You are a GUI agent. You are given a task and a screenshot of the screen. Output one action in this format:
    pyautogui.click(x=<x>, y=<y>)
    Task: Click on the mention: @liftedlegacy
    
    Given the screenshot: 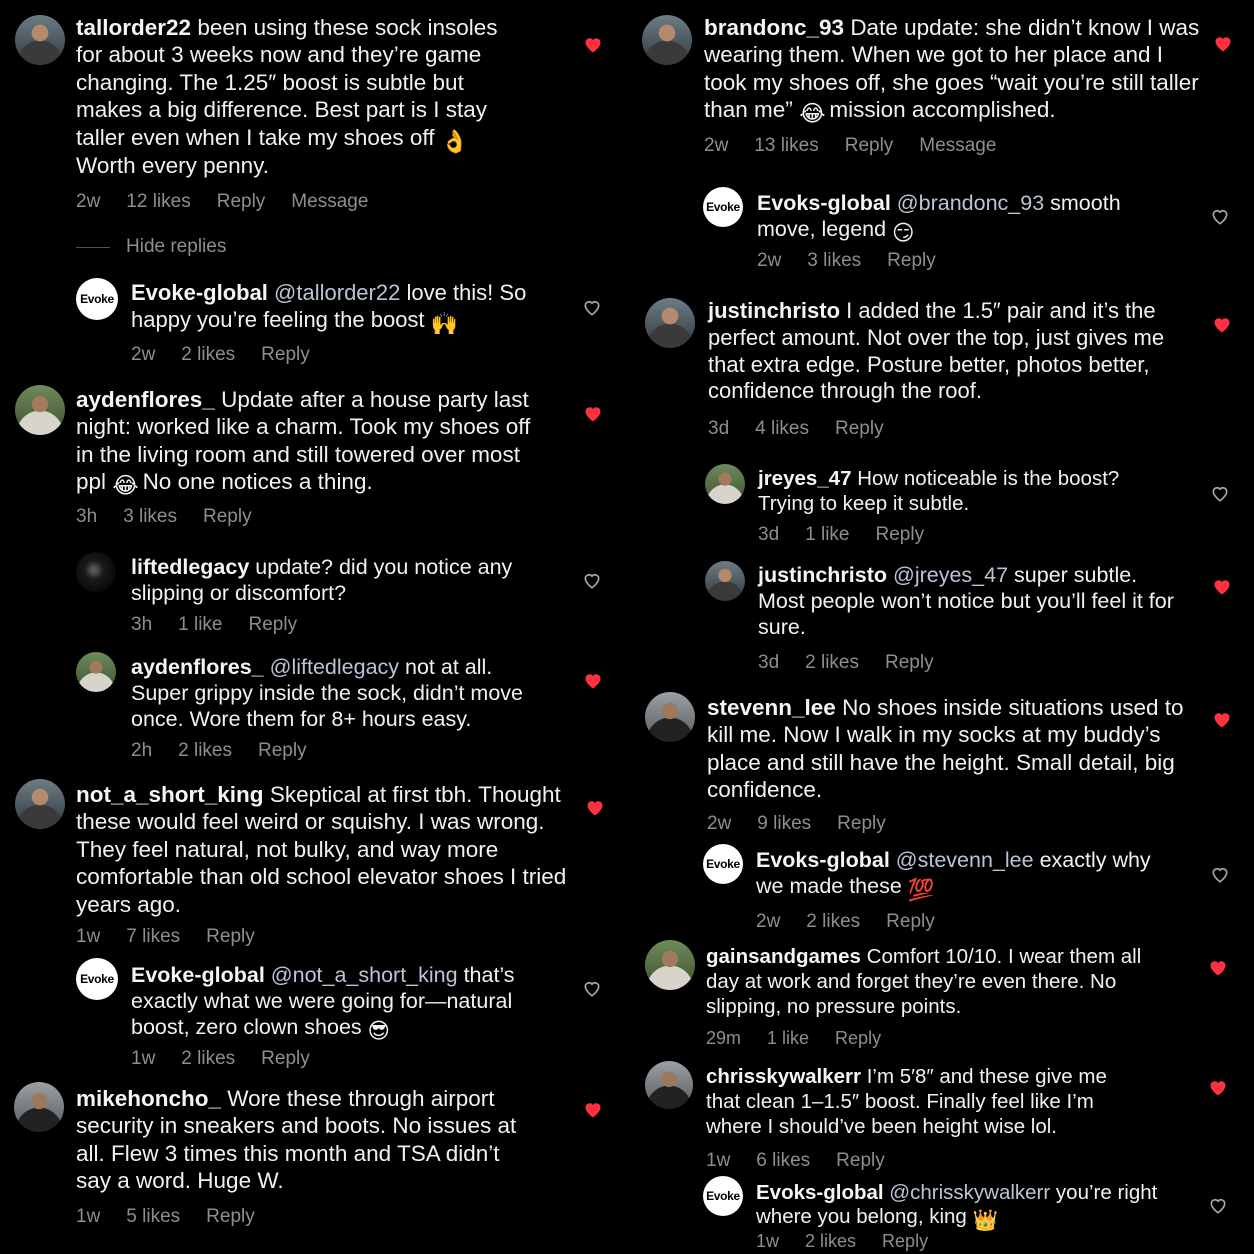 What is the action you would take?
    pyautogui.click(x=334, y=667)
    